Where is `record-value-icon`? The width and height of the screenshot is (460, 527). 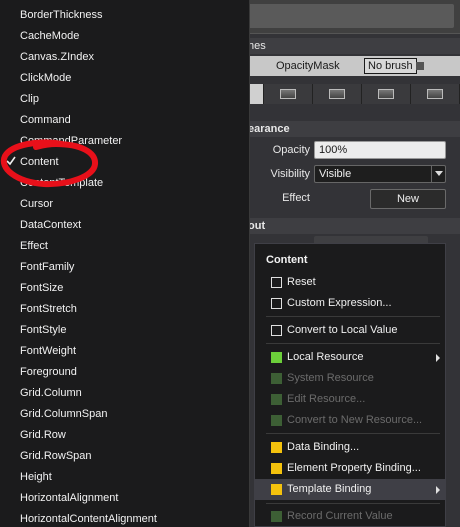
record-value-icon is located at coordinates (276, 516).